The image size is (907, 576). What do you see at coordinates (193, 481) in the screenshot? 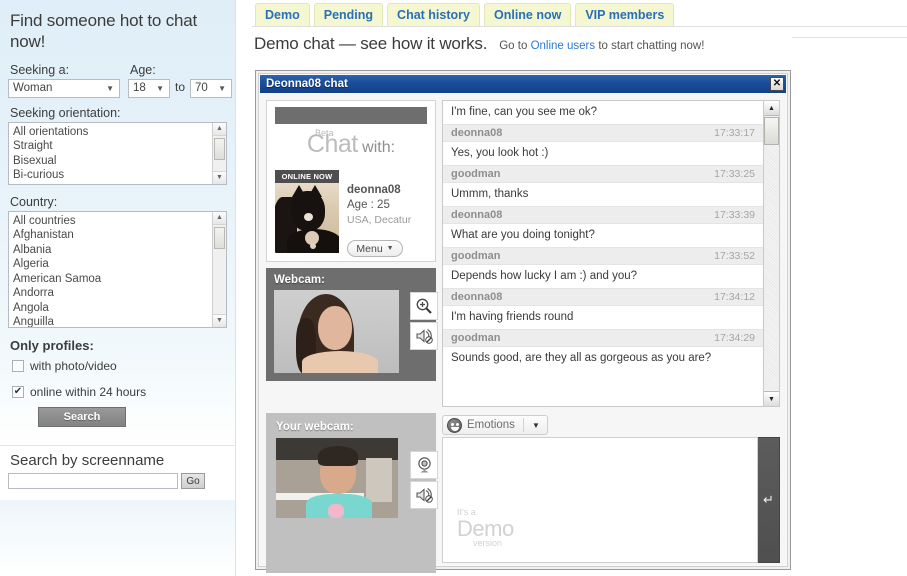
I see `go-button: Go` at bounding box center [193, 481].